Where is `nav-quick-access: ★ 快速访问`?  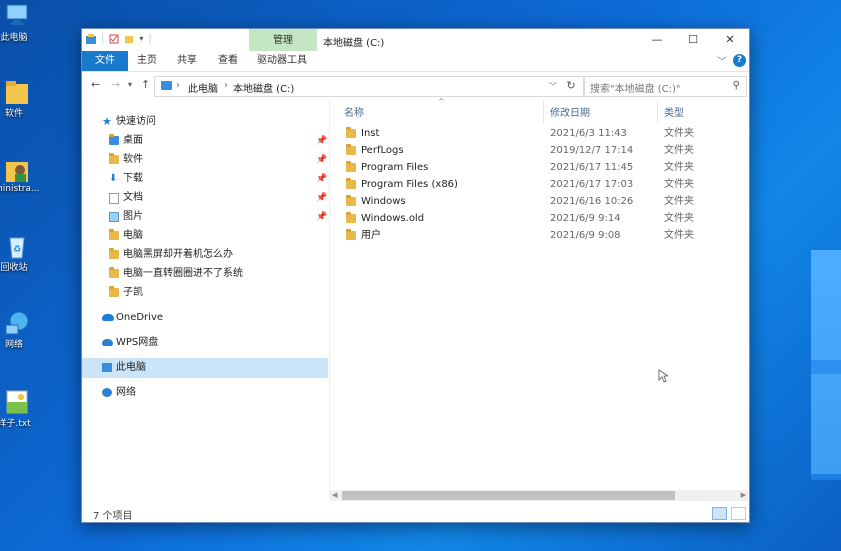 nav-quick-access: ★ 快速访问 is located at coordinates (205, 122).